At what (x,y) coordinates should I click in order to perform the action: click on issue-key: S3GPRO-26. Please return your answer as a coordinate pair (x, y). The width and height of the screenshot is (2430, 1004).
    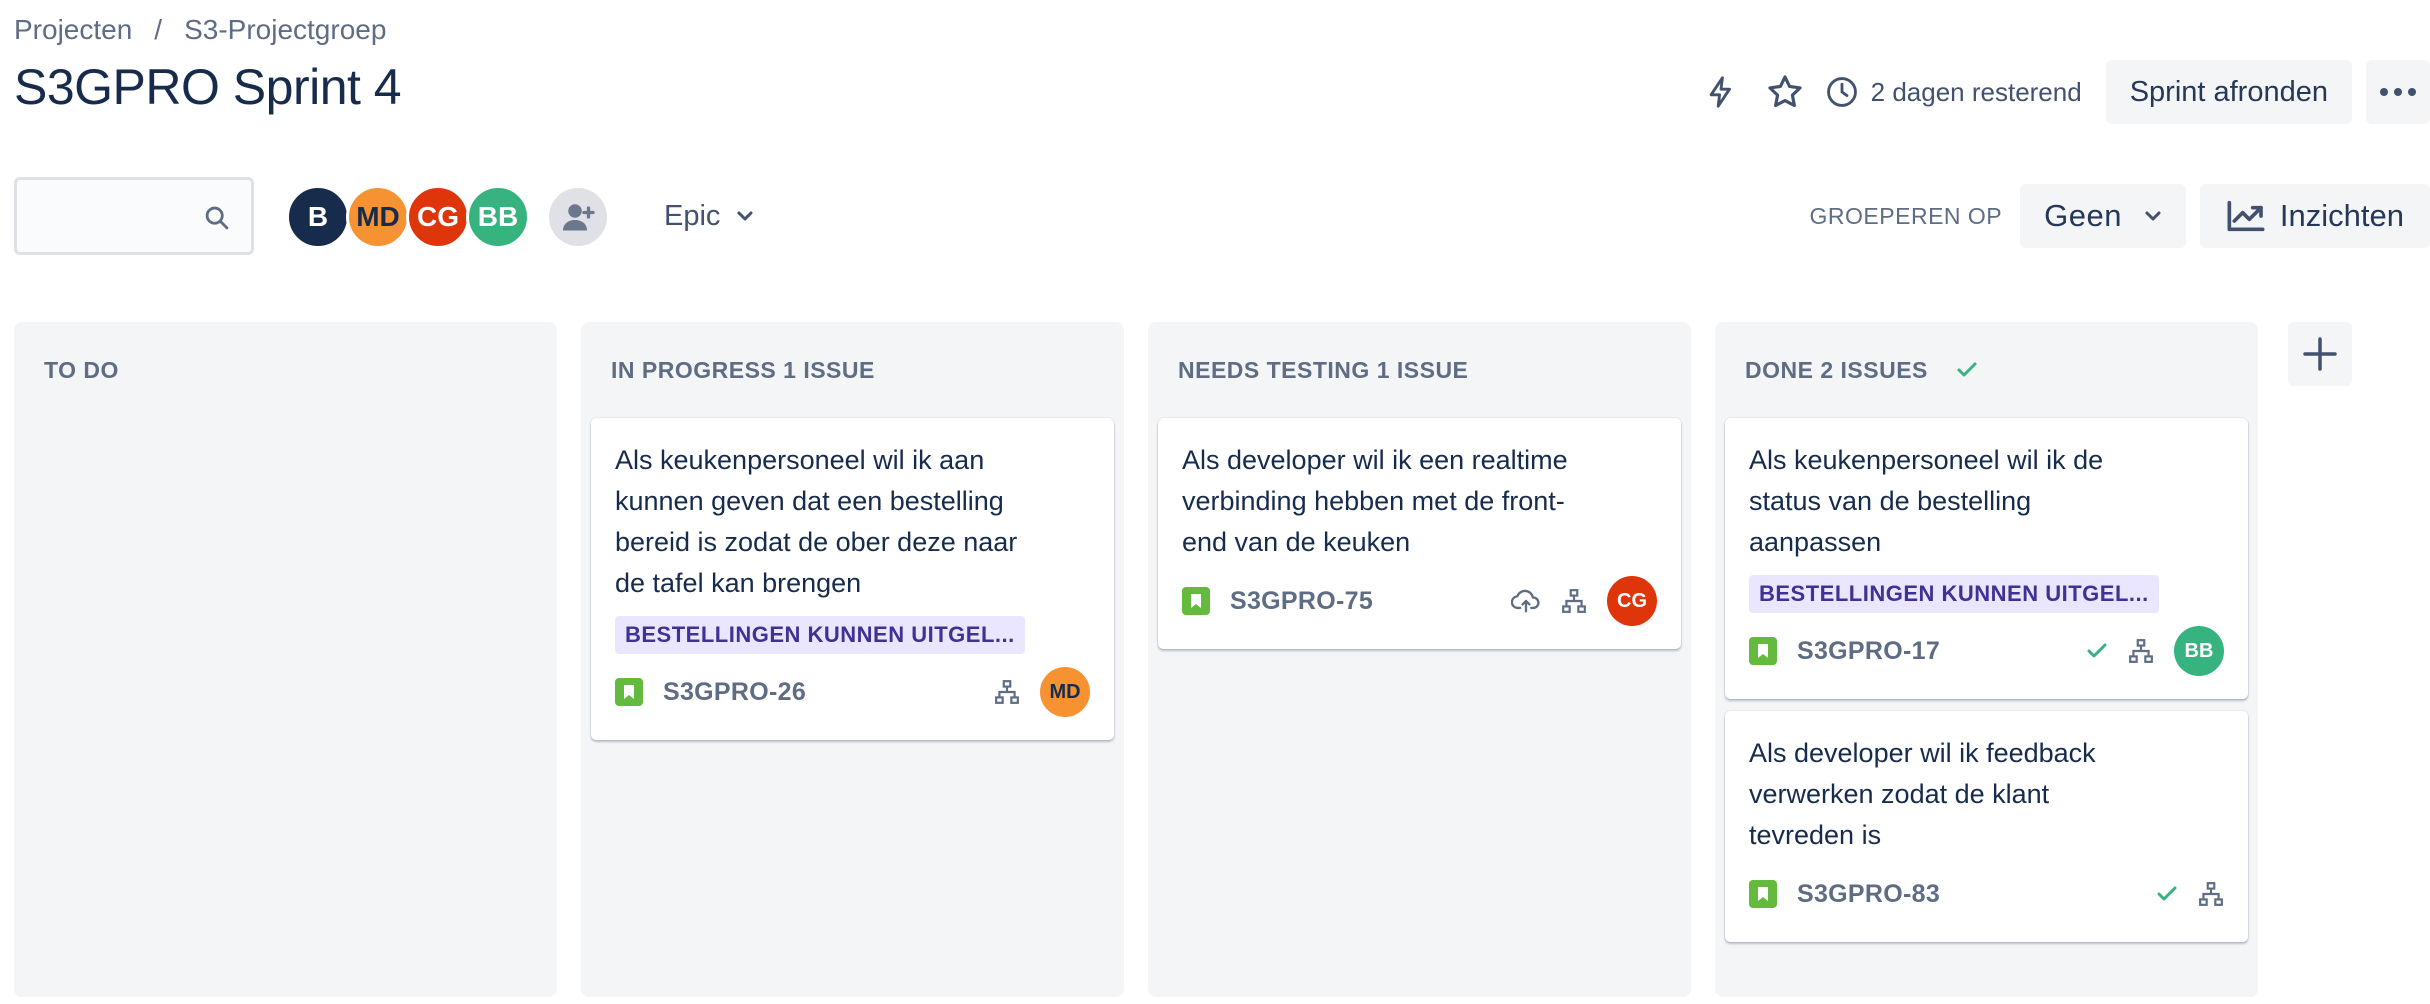
    Looking at the image, I should click on (734, 692).